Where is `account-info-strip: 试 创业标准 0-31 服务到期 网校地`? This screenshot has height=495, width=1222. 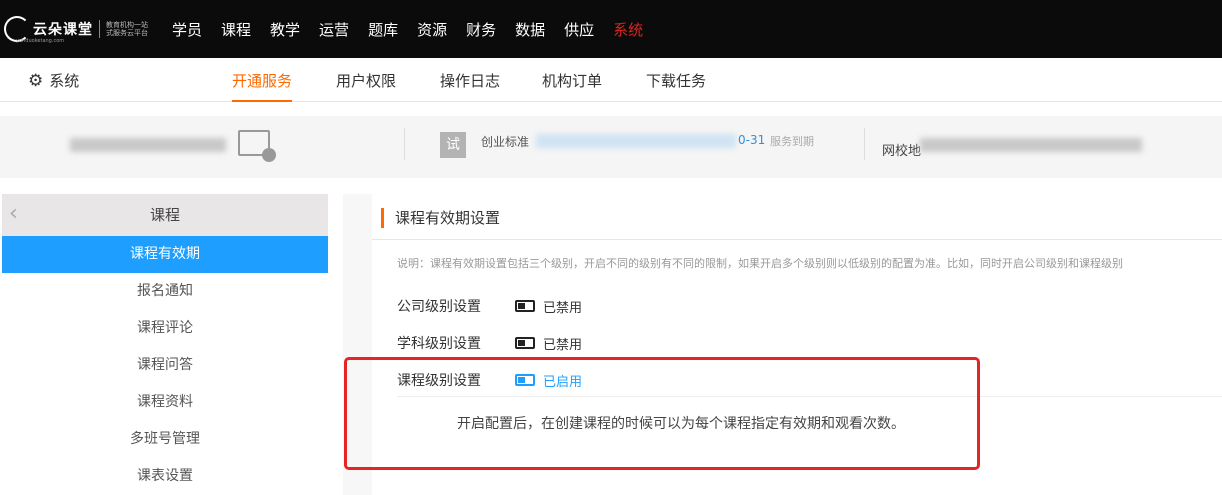 account-info-strip: 试 创业标准 0-31 服务到期 网校地 is located at coordinates (611, 147).